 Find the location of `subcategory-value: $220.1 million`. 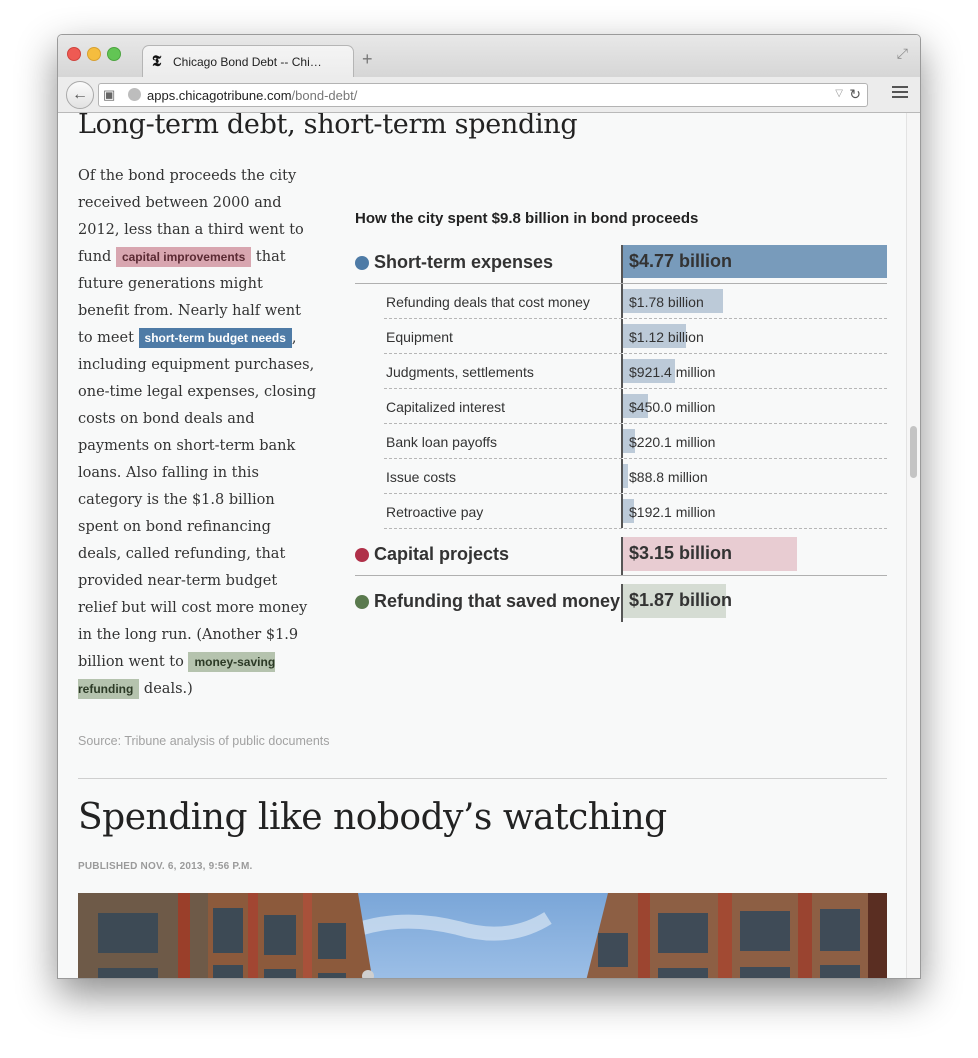

subcategory-value: $220.1 million is located at coordinates (672, 442).